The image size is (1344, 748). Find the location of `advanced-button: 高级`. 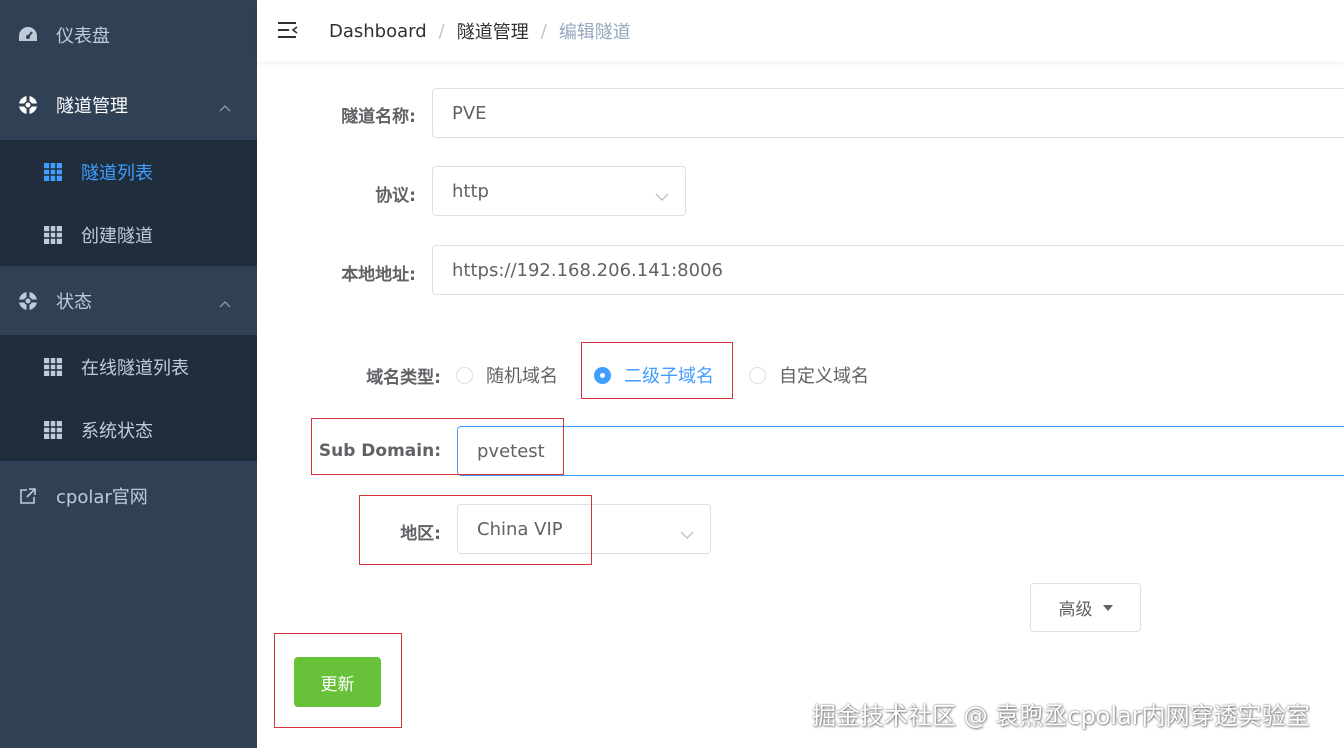

advanced-button: 高级 is located at coordinates (1085, 607).